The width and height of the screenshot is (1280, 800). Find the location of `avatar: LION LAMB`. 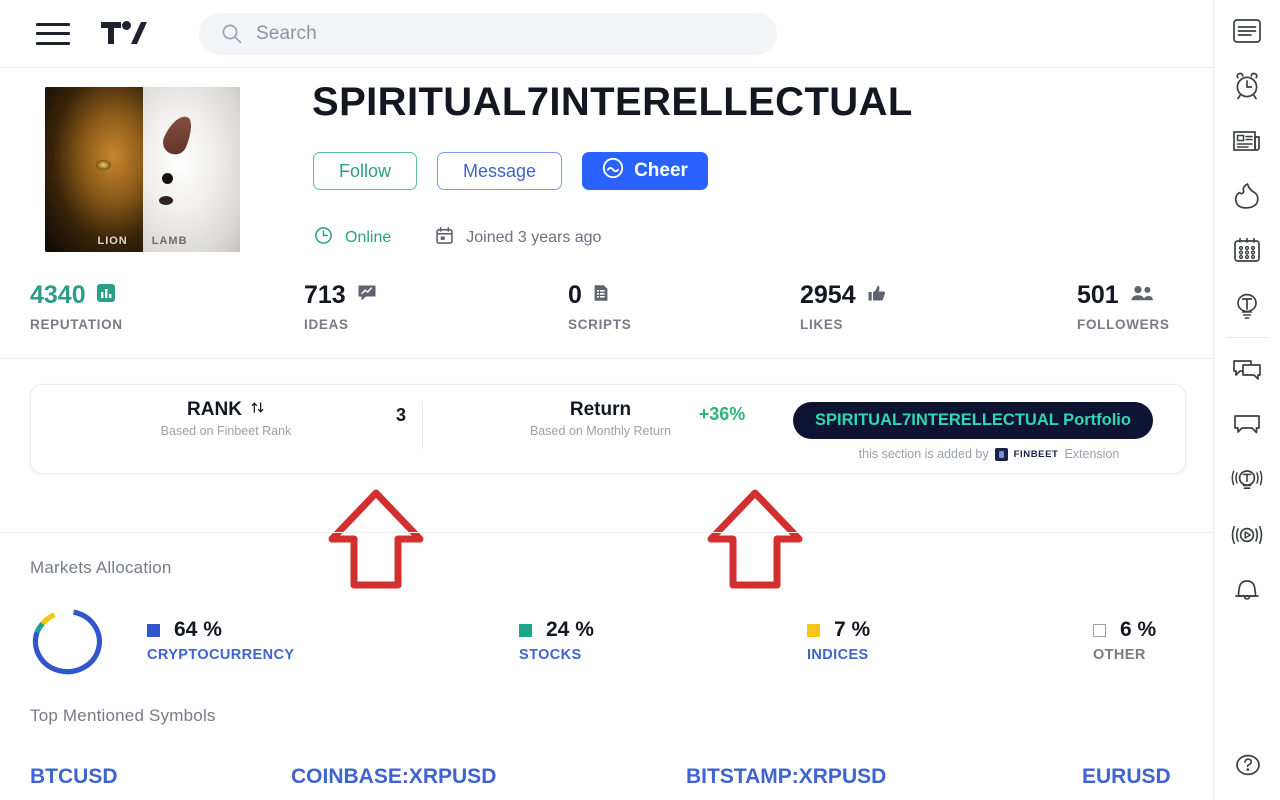

avatar: LION LAMB is located at coordinates (142, 169).